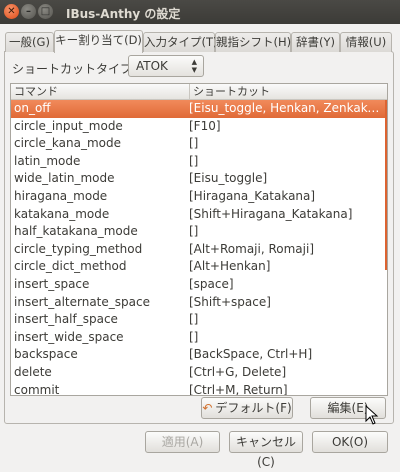 The width and height of the screenshot is (400, 472). I want to click on command-cell: backspace, so click(46, 354).